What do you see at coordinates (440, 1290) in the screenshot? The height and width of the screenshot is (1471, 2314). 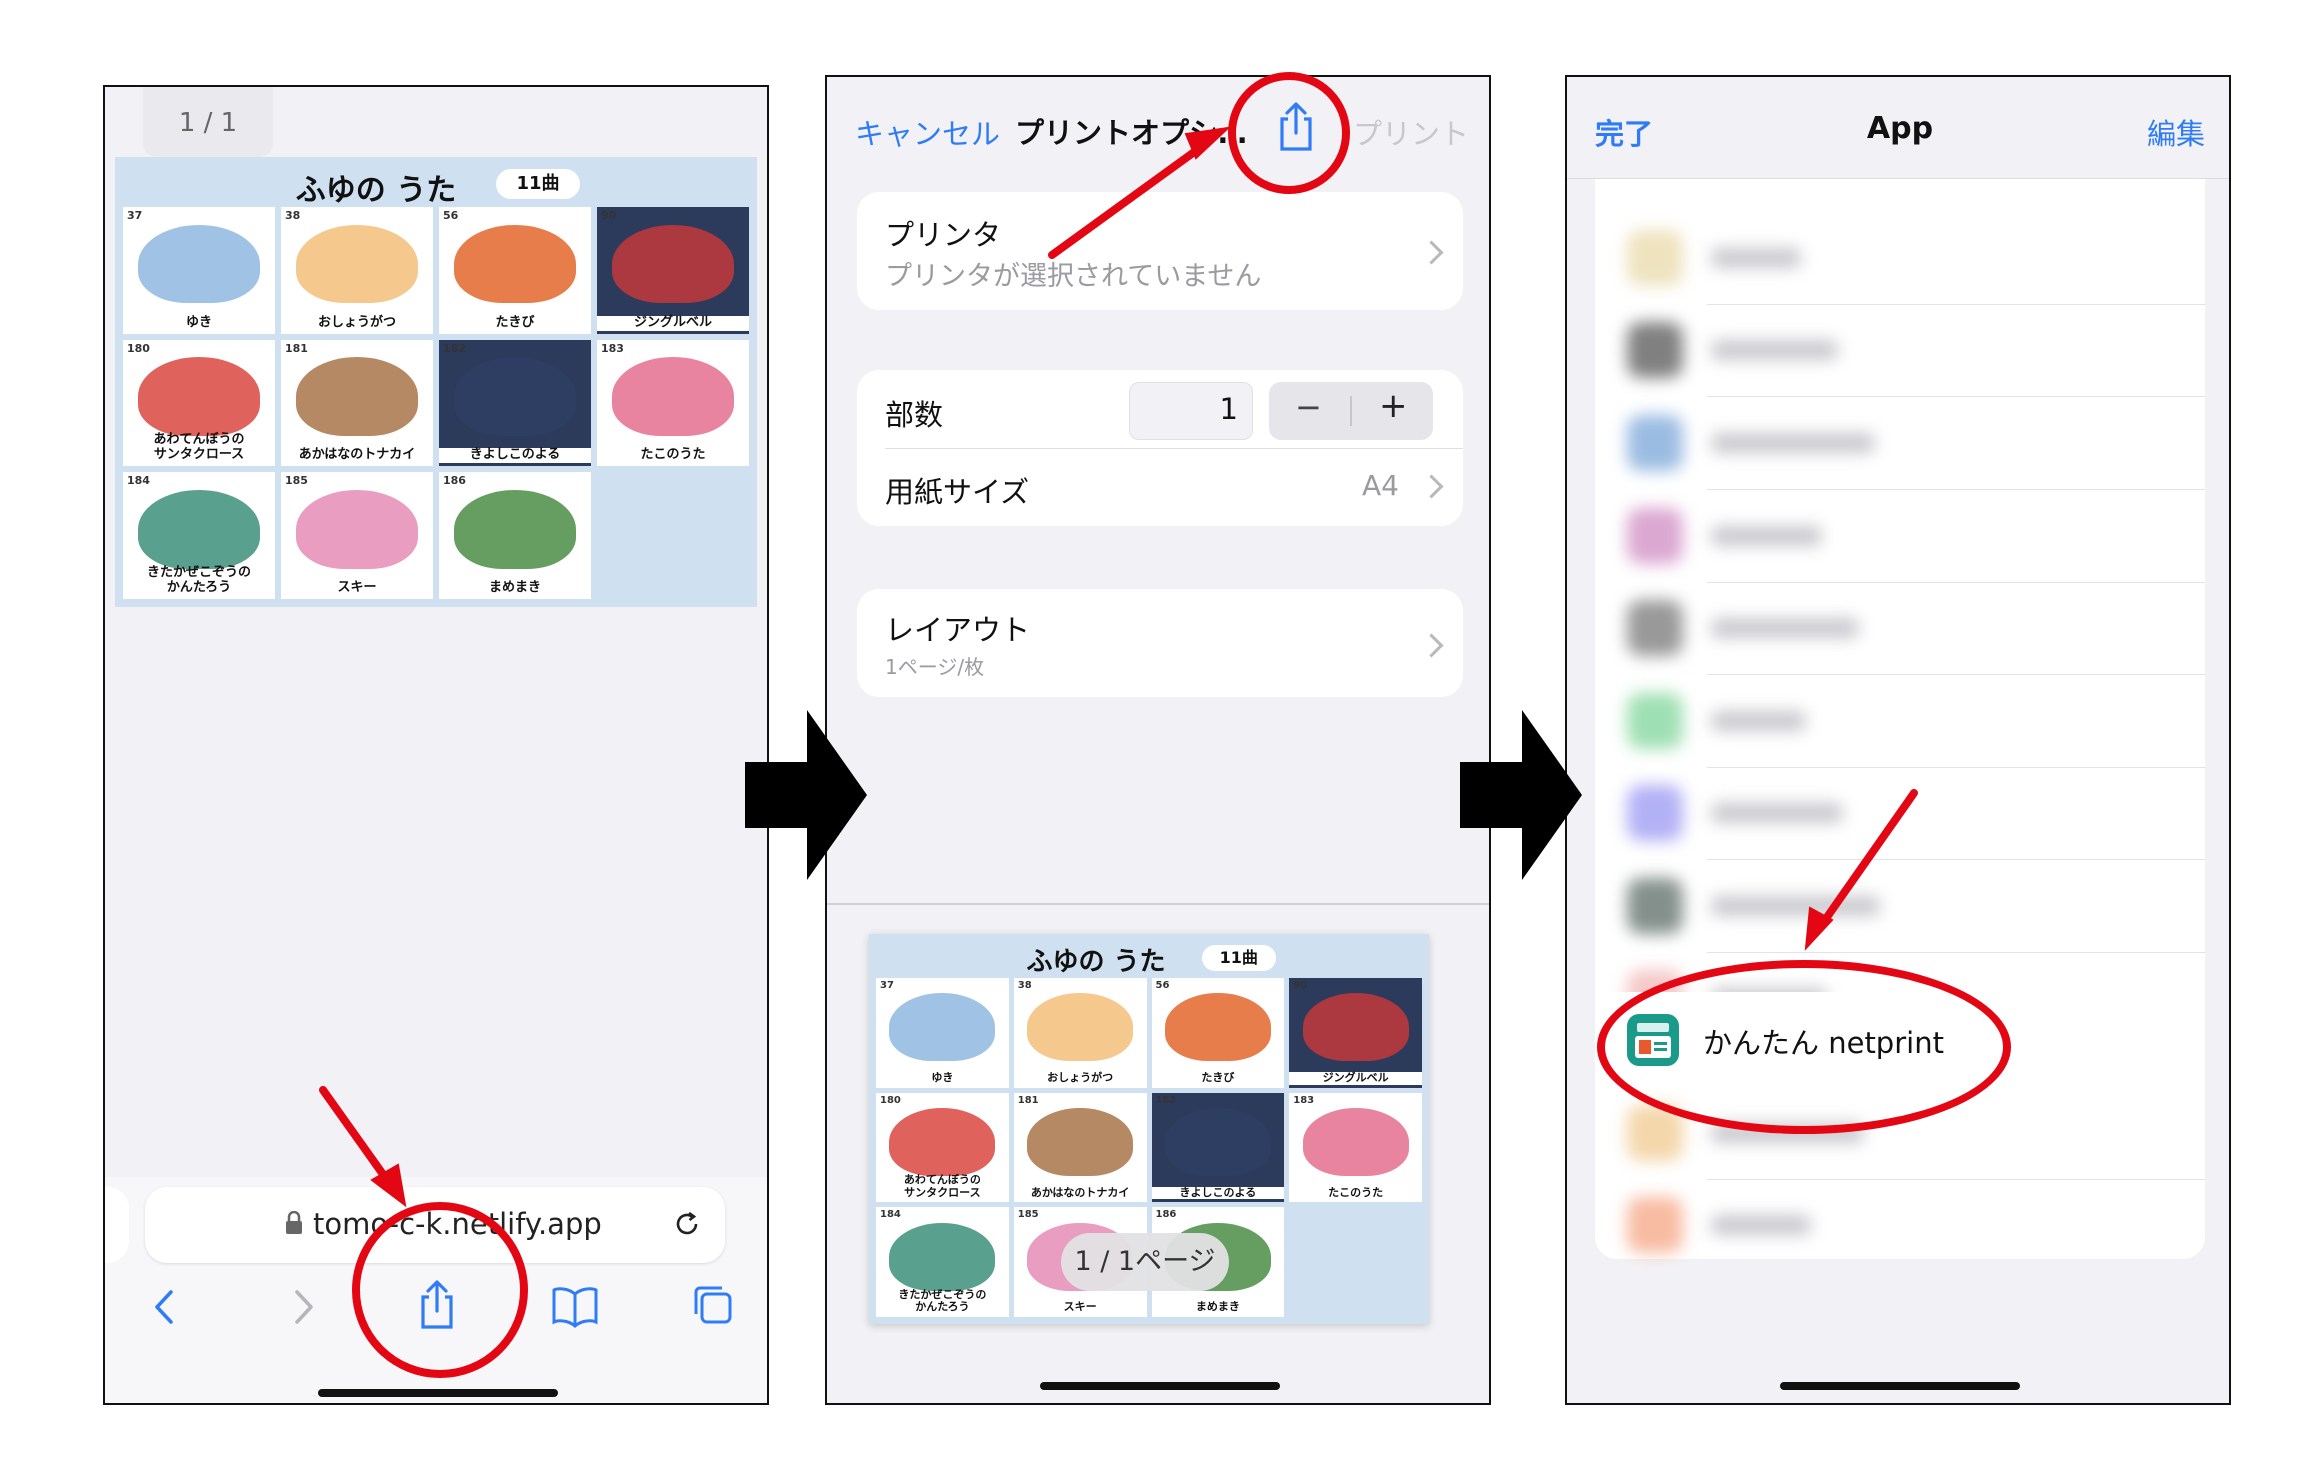 I see `highlight-circle-share` at bounding box center [440, 1290].